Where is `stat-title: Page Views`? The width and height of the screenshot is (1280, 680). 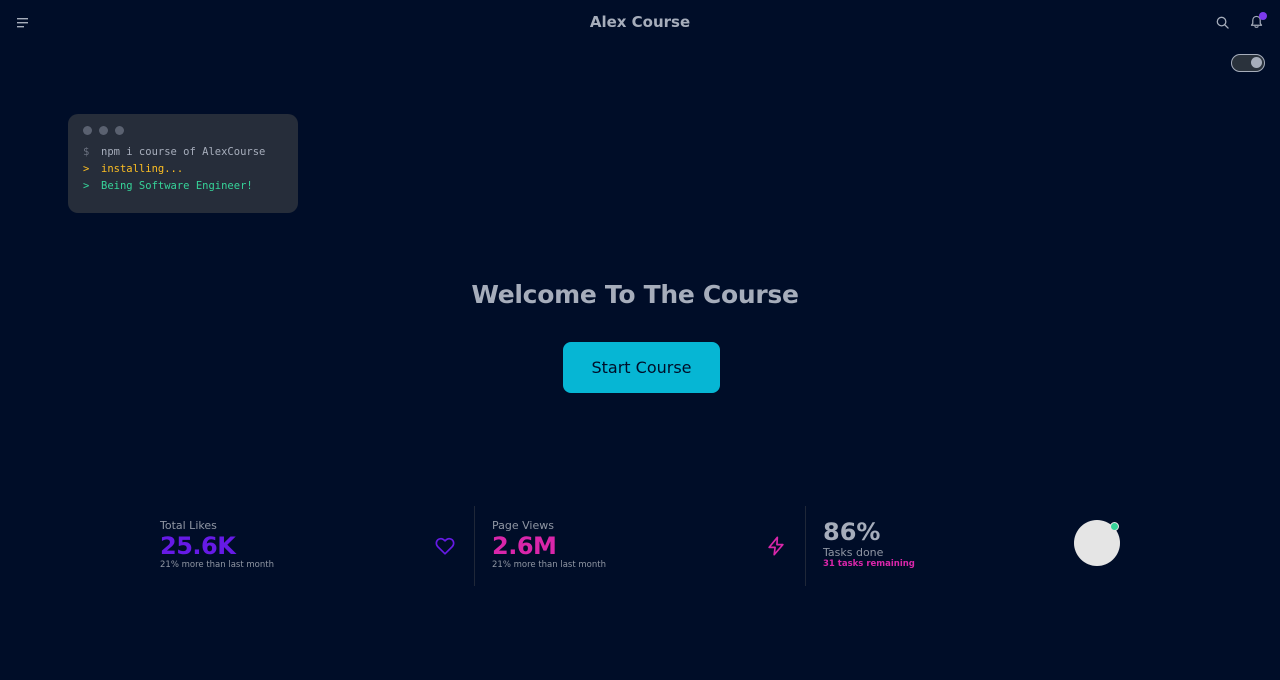
stat-title: Page Views is located at coordinates (523, 525).